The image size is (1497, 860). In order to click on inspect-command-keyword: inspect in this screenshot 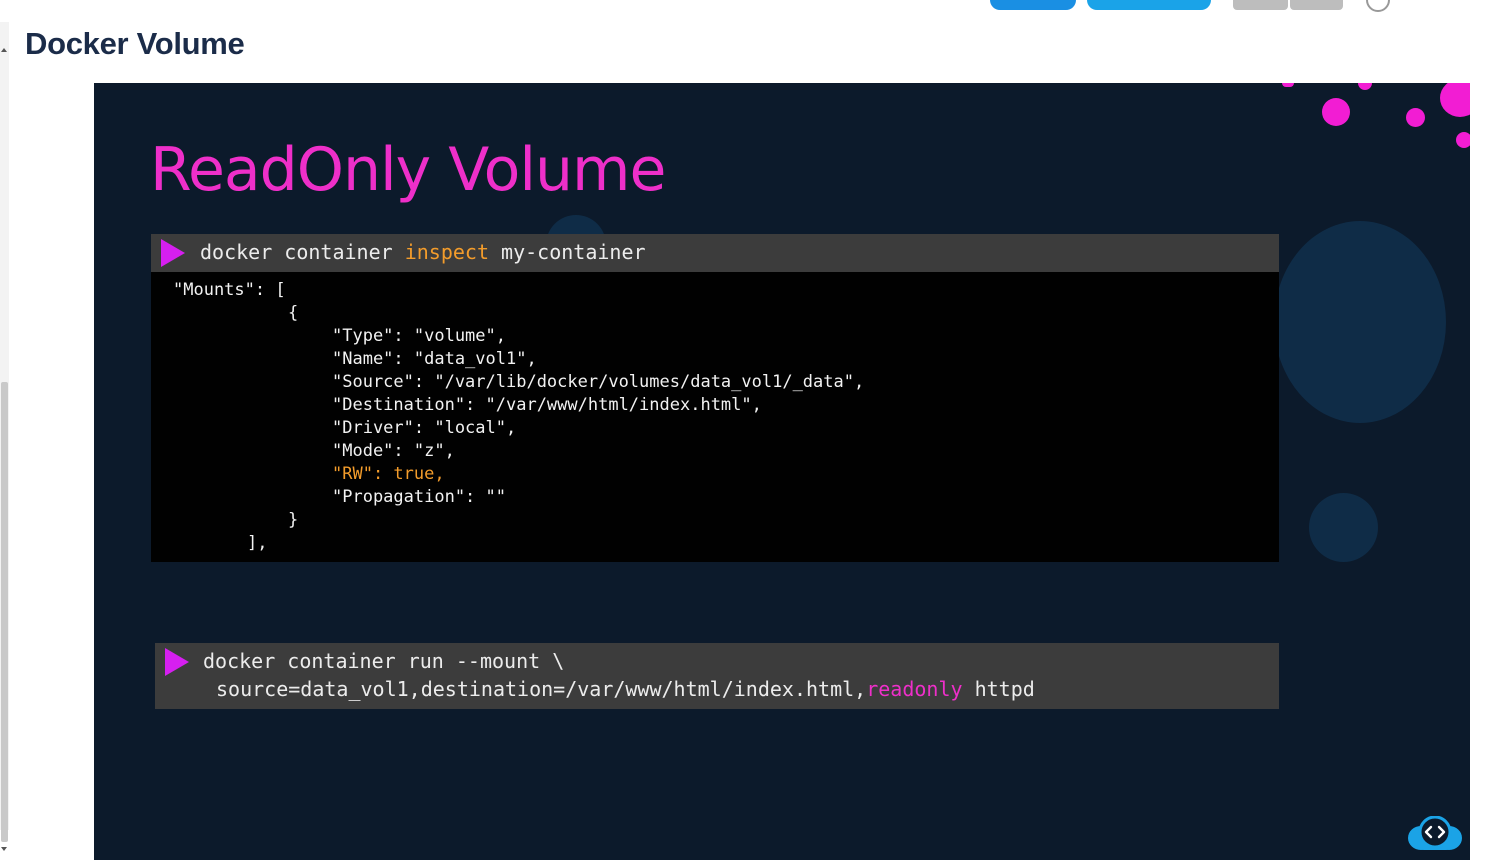, I will do `click(446, 252)`.